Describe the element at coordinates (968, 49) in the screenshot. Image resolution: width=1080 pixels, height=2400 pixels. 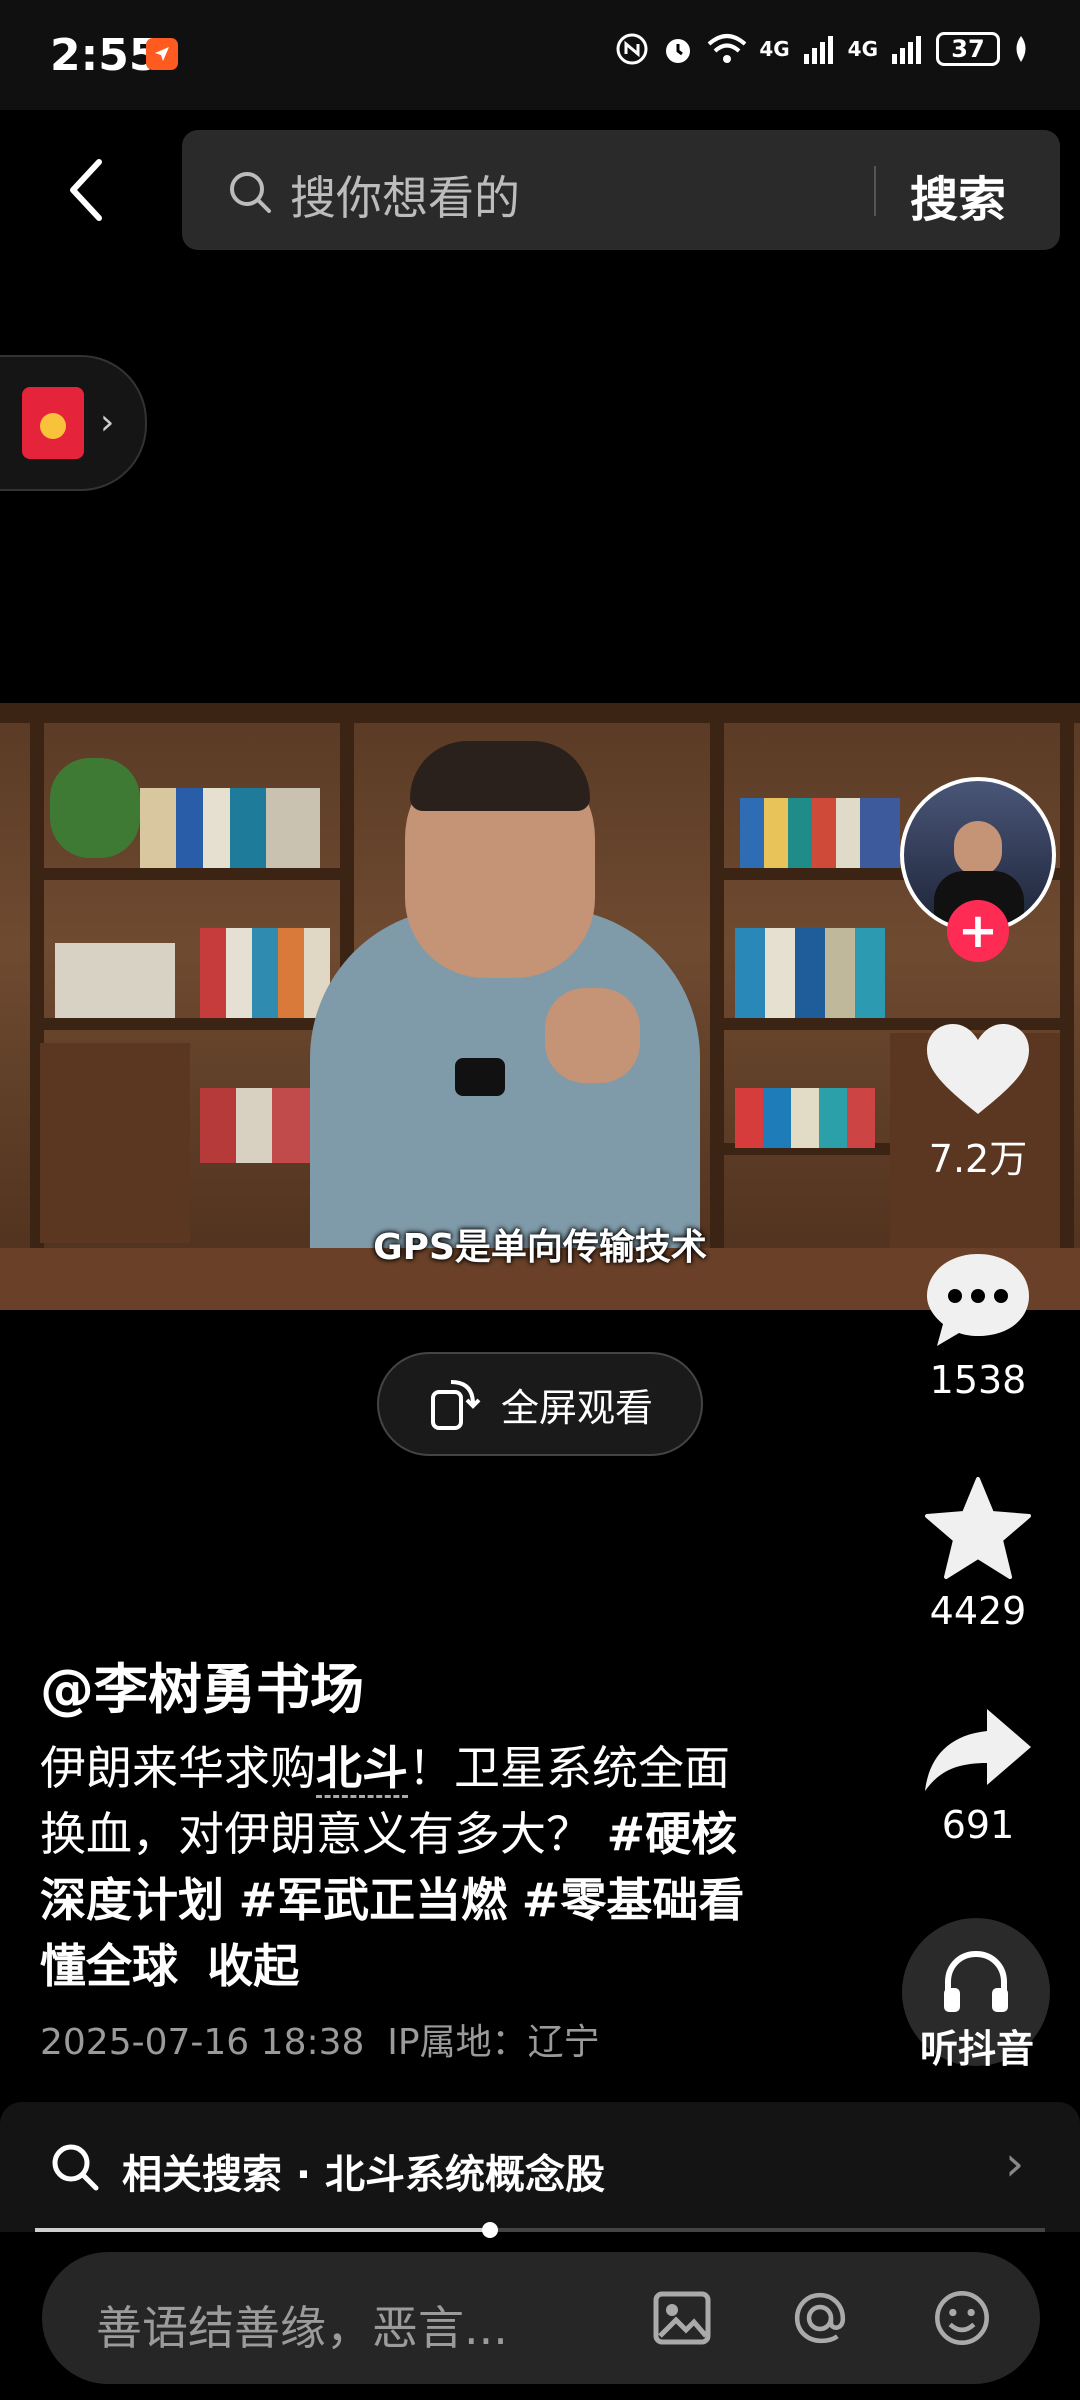
I see `battery-indicator: 37` at that location.